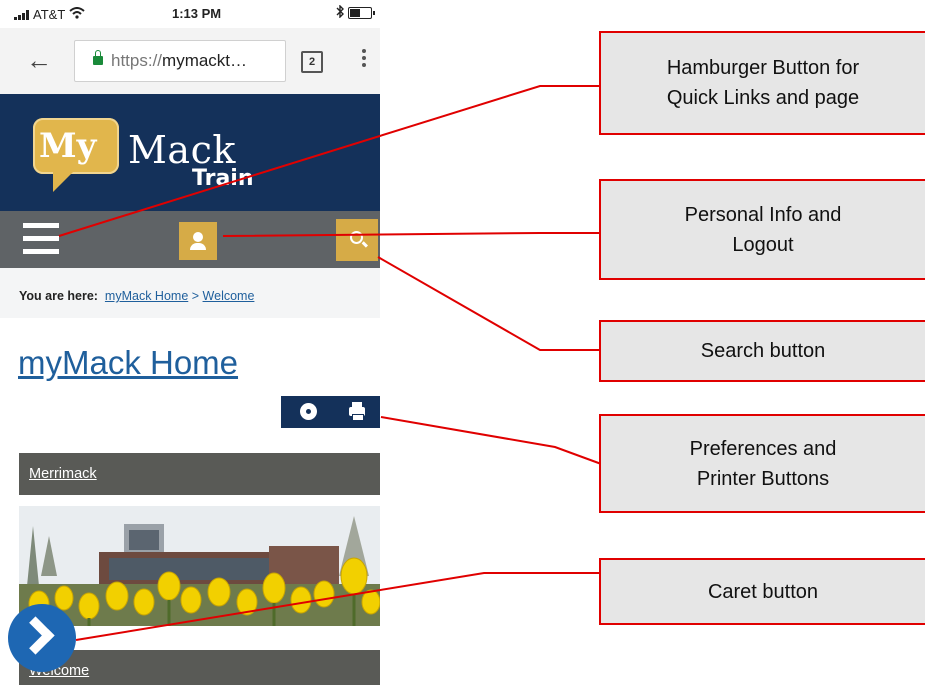  What do you see at coordinates (128, 363) in the screenshot?
I see `page-title: myMack Home` at bounding box center [128, 363].